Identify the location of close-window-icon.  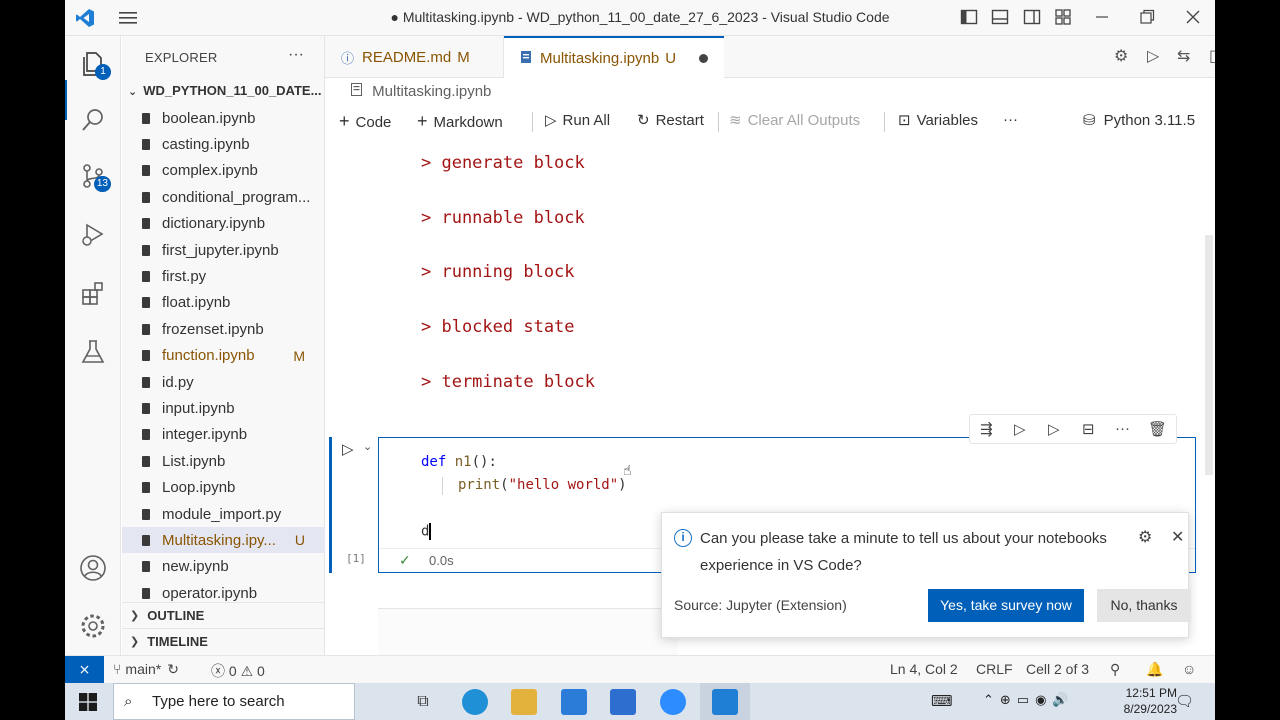
(1193, 18).